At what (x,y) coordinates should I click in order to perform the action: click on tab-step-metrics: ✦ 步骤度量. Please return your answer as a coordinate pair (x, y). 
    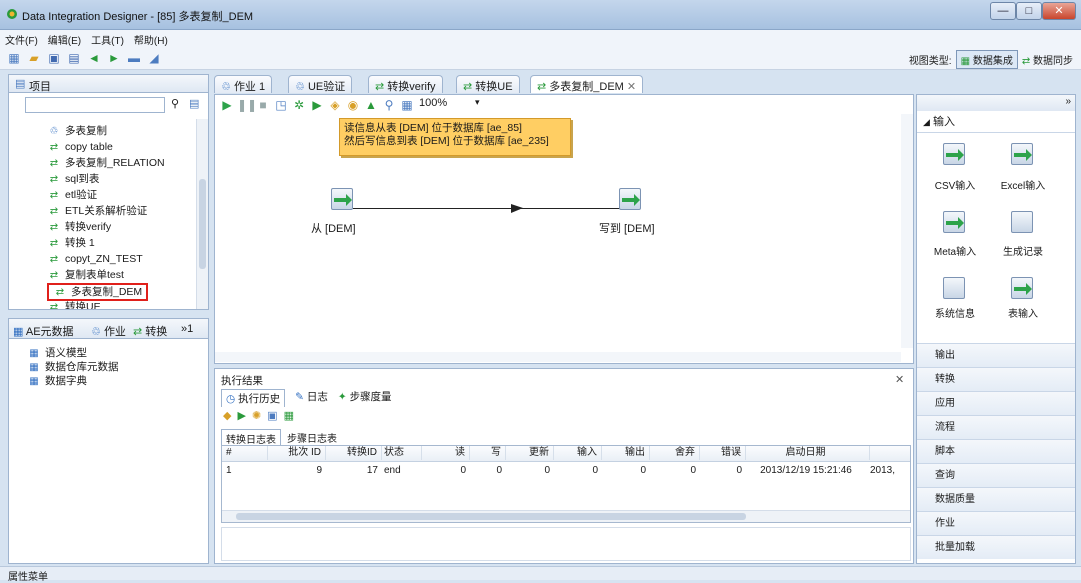
    Looking at the image, I should click on (365, 398).